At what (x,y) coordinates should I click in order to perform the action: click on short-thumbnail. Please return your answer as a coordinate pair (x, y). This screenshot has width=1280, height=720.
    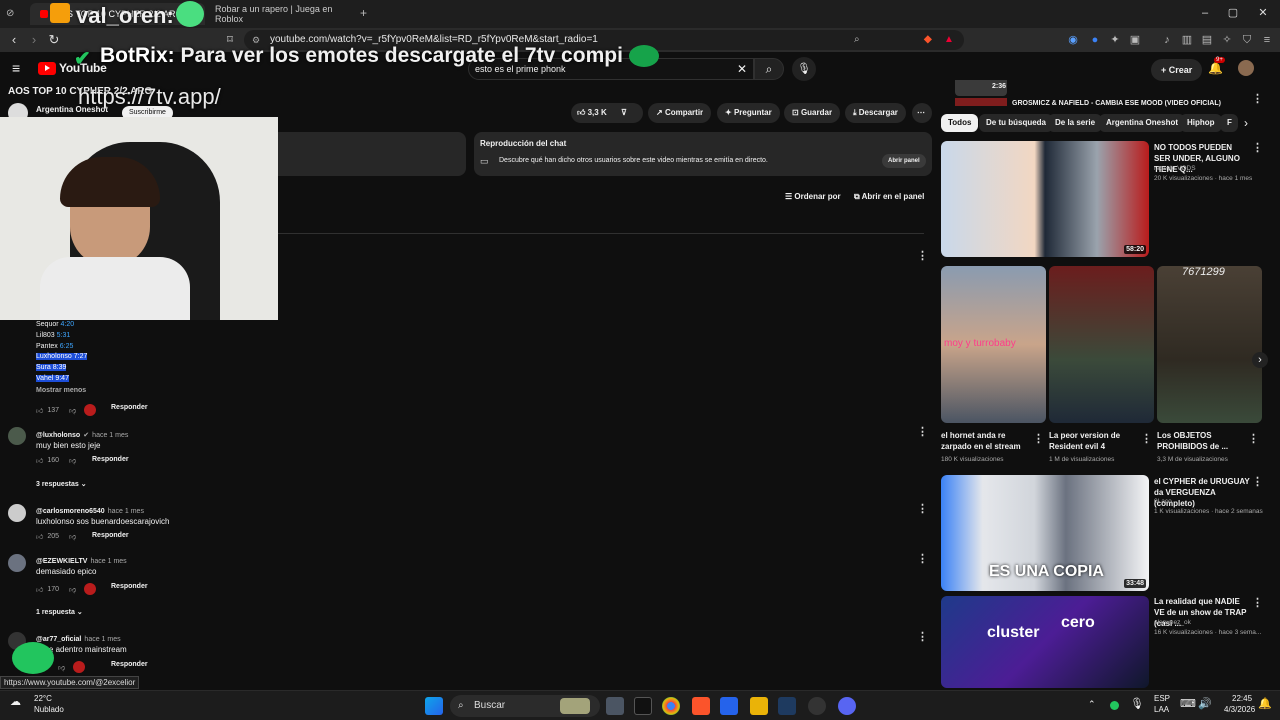
    Looking at the image, I should click on (1101, 344).